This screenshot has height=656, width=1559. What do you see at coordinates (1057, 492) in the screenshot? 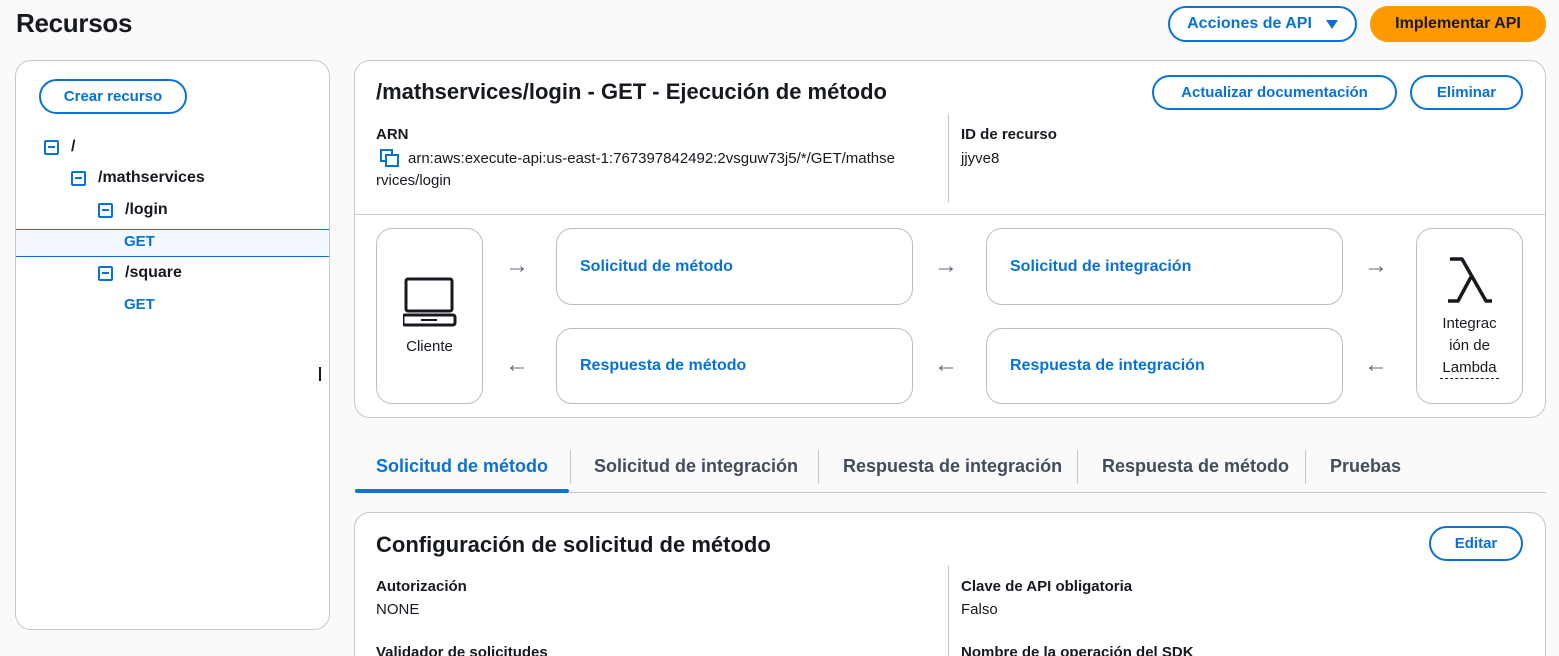
I see `tabs-baseline` at bounding box center [1057, 492].